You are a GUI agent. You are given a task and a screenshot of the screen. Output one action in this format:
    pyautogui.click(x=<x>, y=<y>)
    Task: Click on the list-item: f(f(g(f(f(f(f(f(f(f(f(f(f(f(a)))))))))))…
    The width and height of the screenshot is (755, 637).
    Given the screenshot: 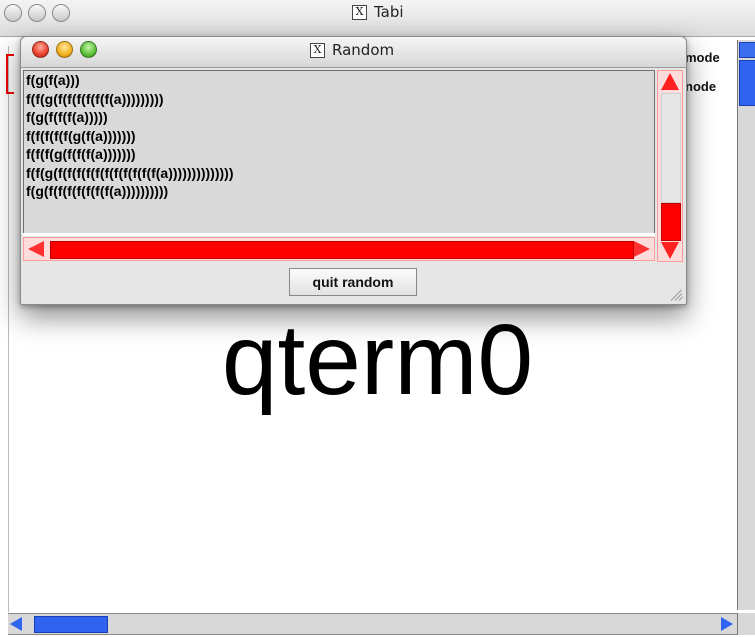 What is the action you would take?
    pyautogui.click(x=339, y=173)
    